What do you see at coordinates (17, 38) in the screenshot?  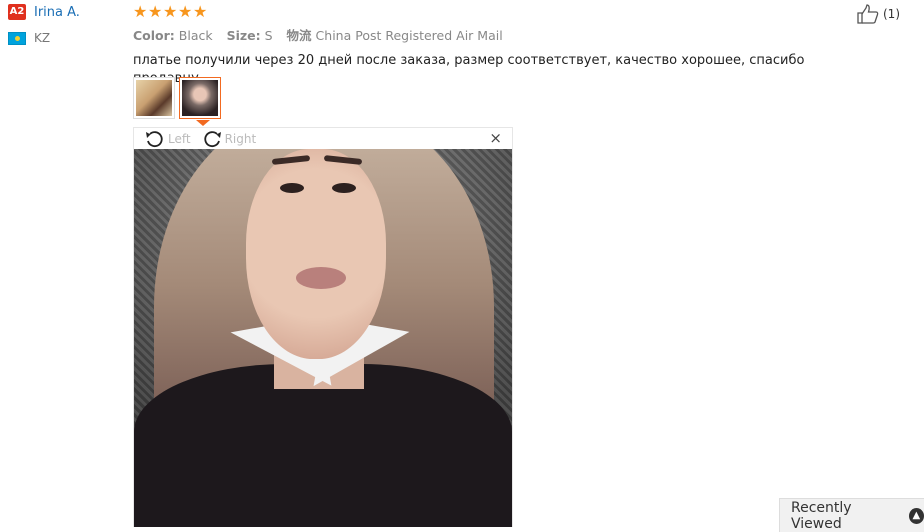 I see `flag-kz-icon` at bounding box center [17, 38].